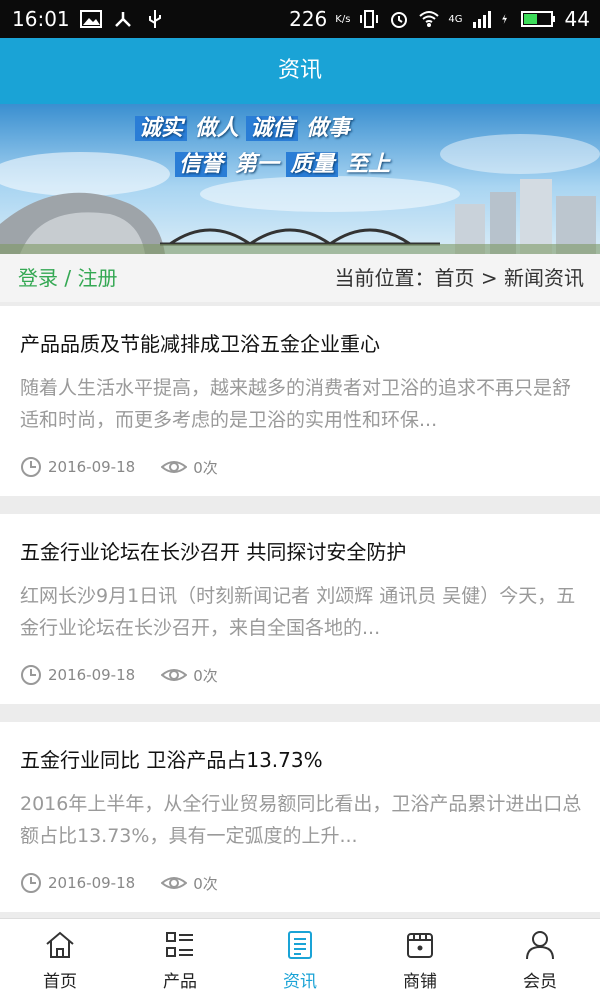 The image size is (600, 1001). I want to click on news-title: 五金行业论坛在长沙召开 共同探讨安全防护, so click(213, 552).